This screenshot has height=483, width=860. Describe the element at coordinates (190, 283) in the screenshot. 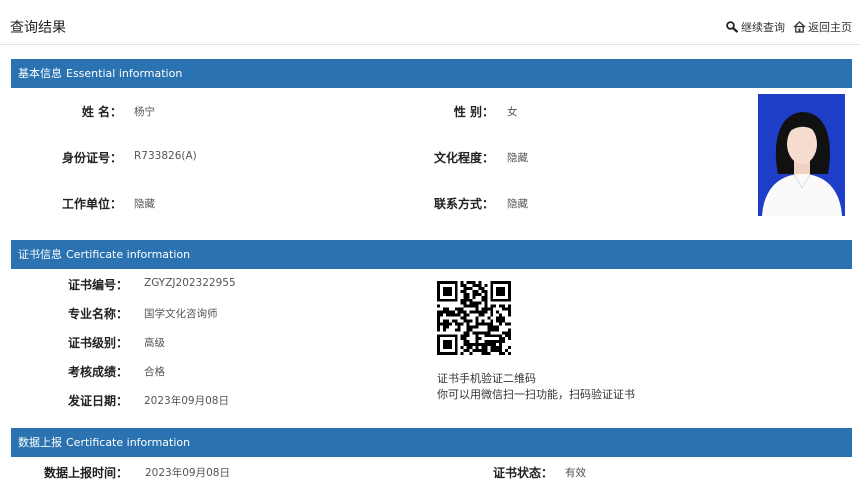

I see `certificate-number-value: ZGYZJ202322955` at that location.